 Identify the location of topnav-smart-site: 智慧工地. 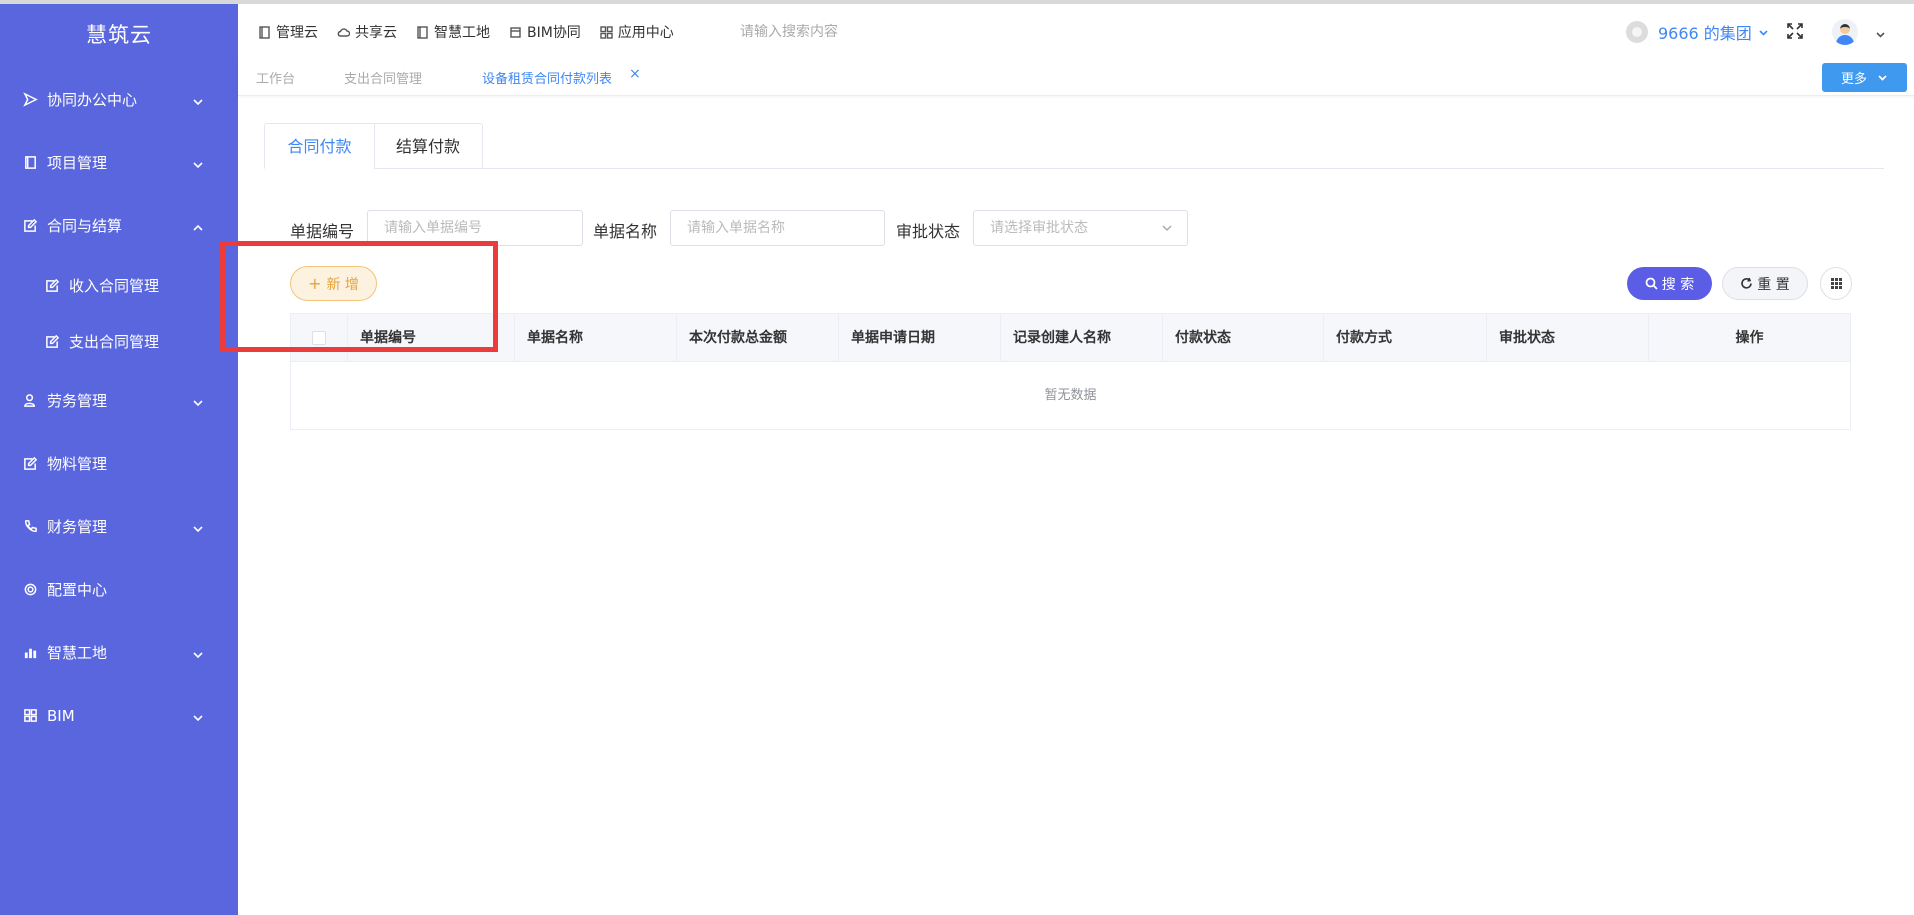
(453, 32).